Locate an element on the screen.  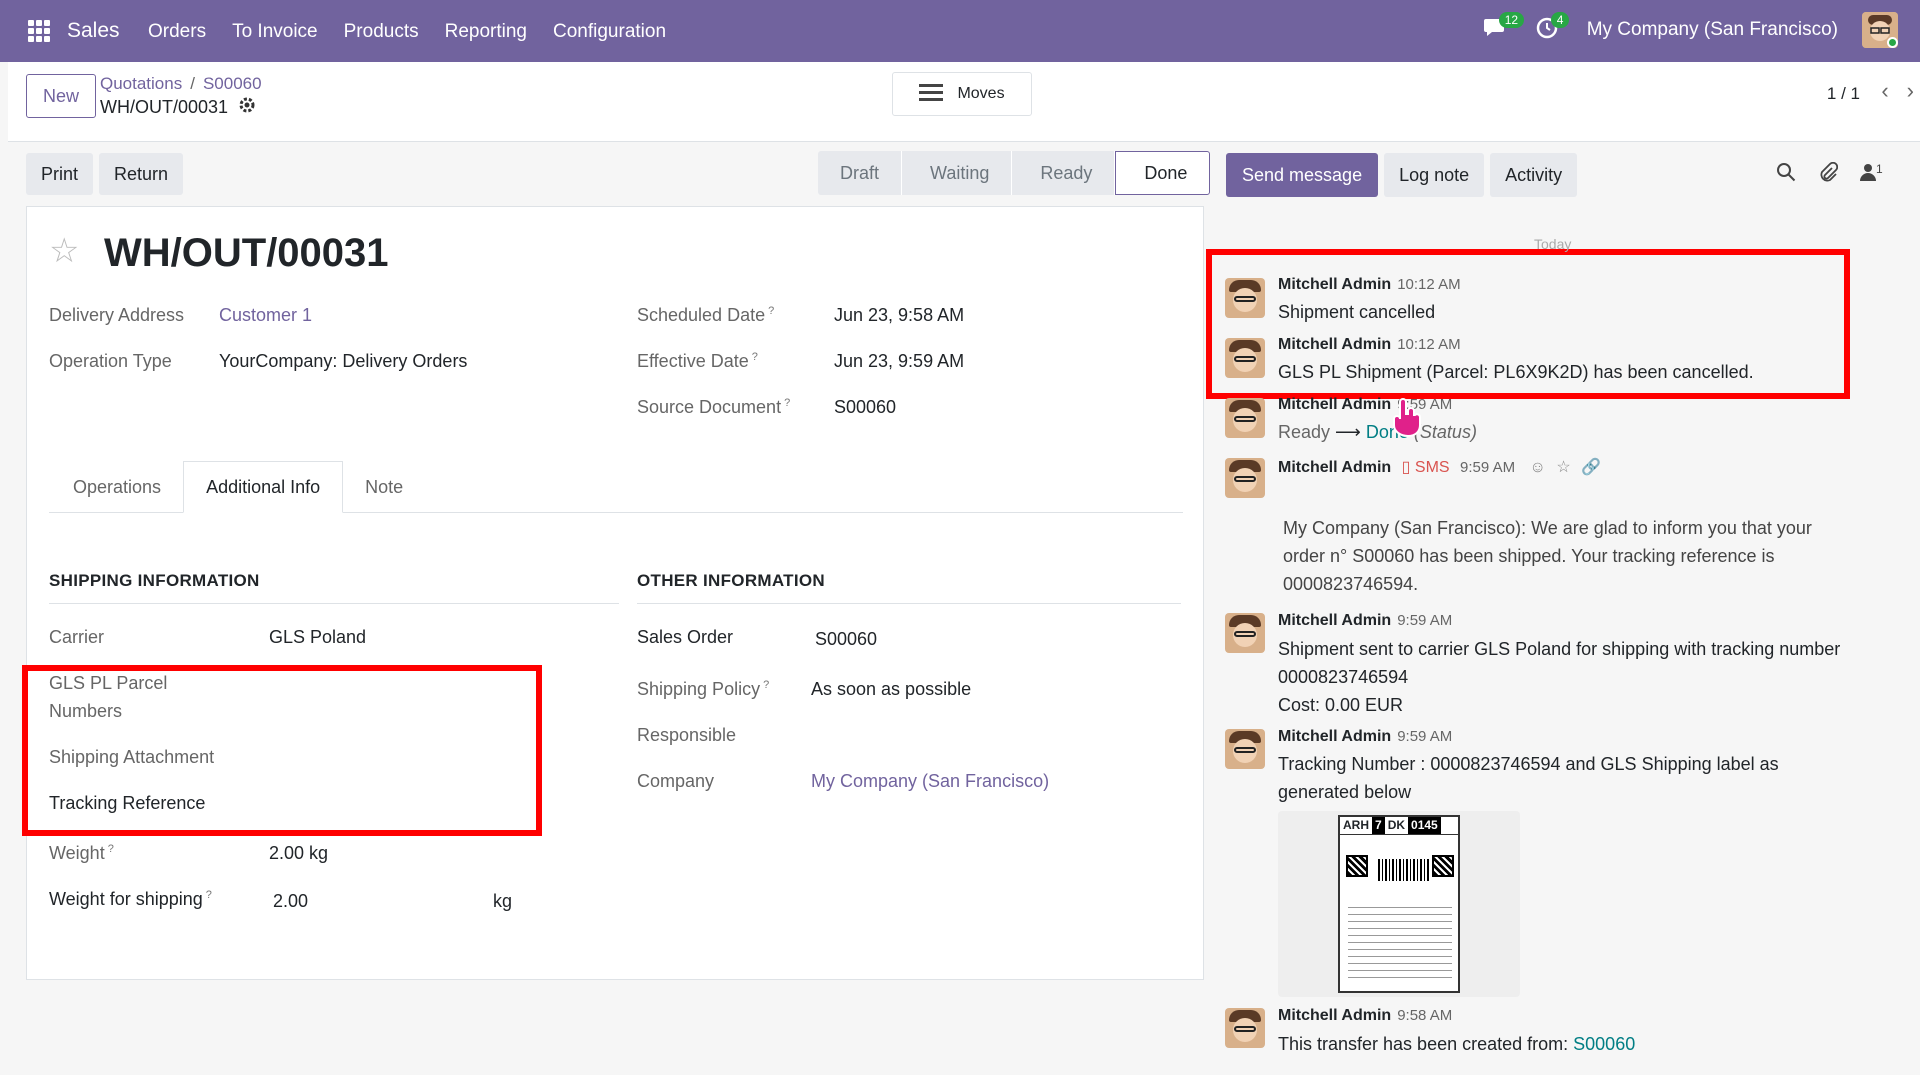
activities-badge: 4 is located at coordinates (1560, 20).